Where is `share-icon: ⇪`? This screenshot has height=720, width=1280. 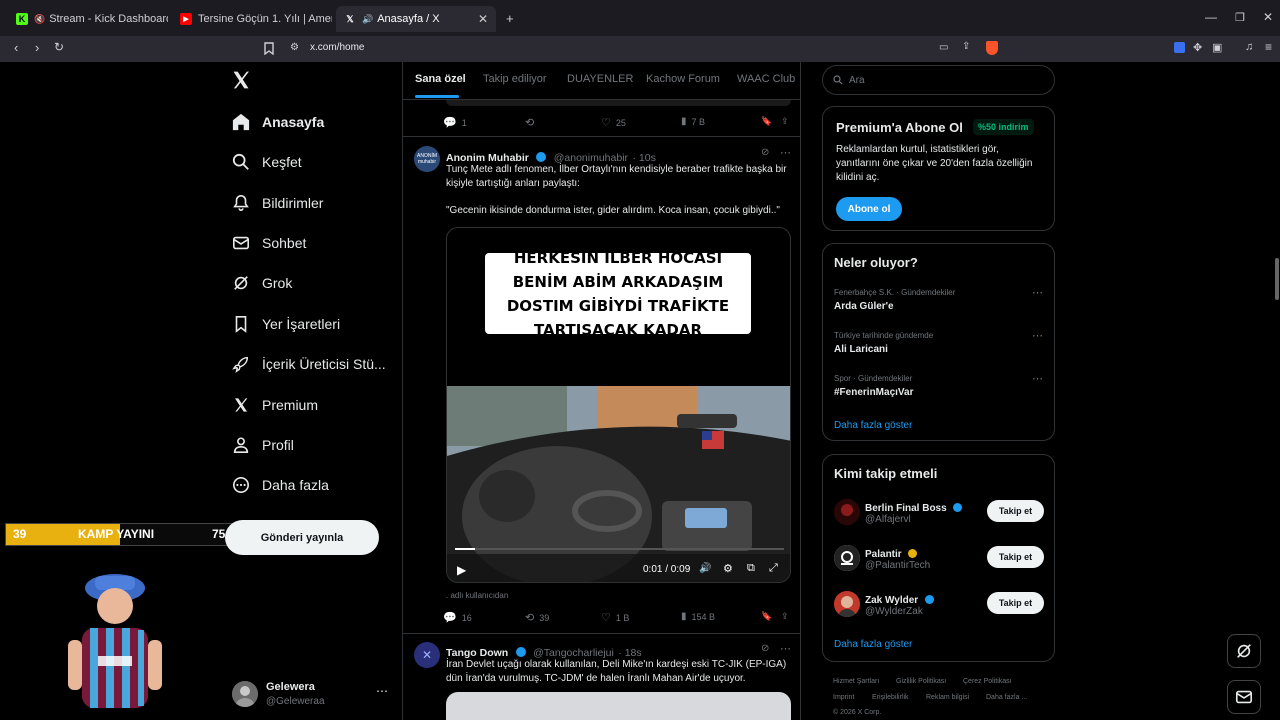 share-icon: ⇪ is located at coordinates (966, 46).